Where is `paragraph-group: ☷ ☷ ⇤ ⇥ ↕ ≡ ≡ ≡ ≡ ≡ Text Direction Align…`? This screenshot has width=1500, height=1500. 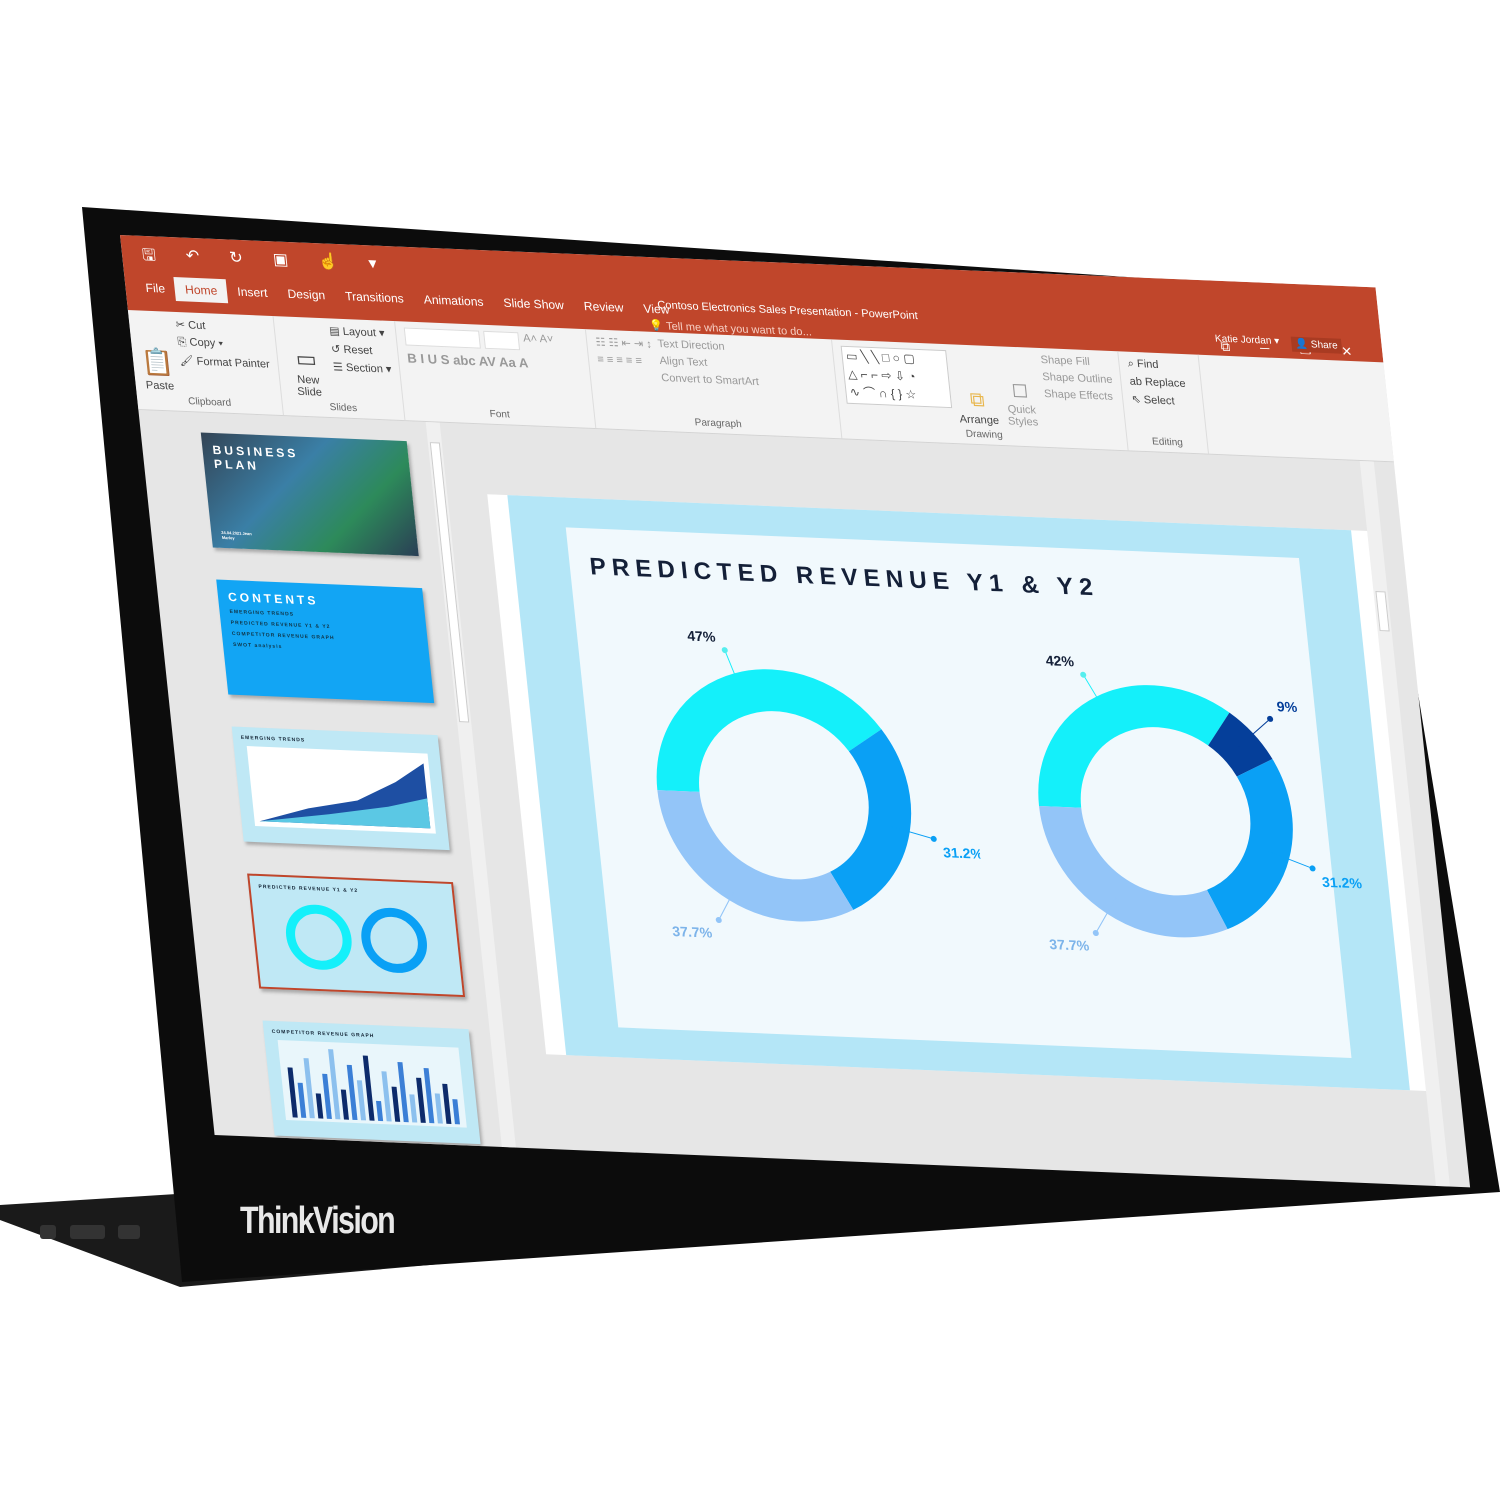 paragraph-group: ☷ ☷ ⇤ ⇥ ↕ ≡ ≡ ≡ ≡ ≡ Text Direction Align… is located at coordinates (714, 384).